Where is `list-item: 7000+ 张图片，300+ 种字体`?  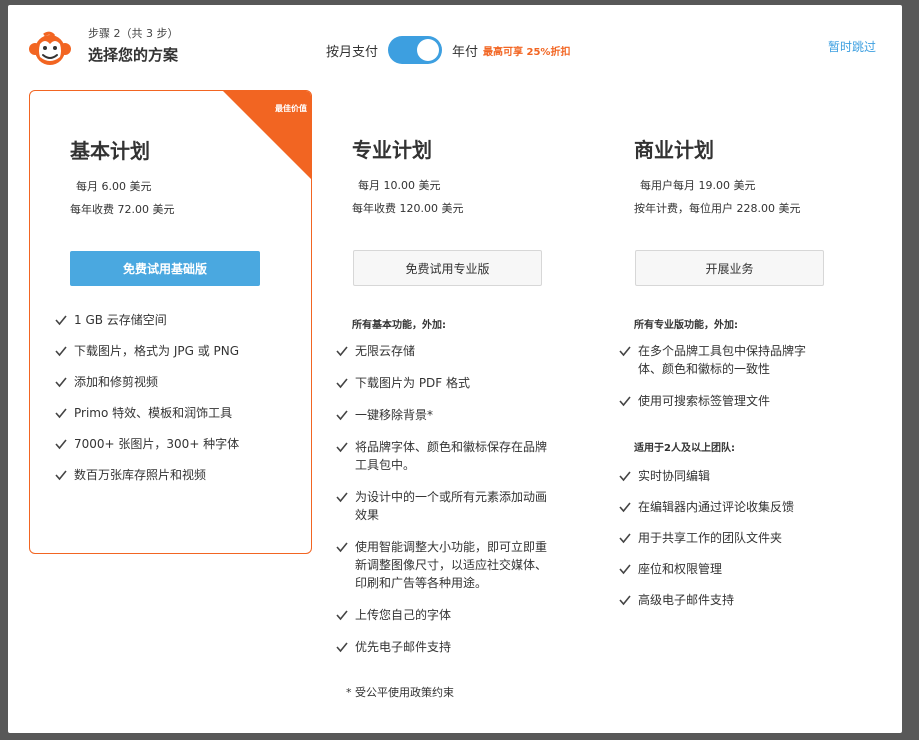
list-item: 7000+ 张图片，300+ 种字体 is located at coordinates (179, 444).